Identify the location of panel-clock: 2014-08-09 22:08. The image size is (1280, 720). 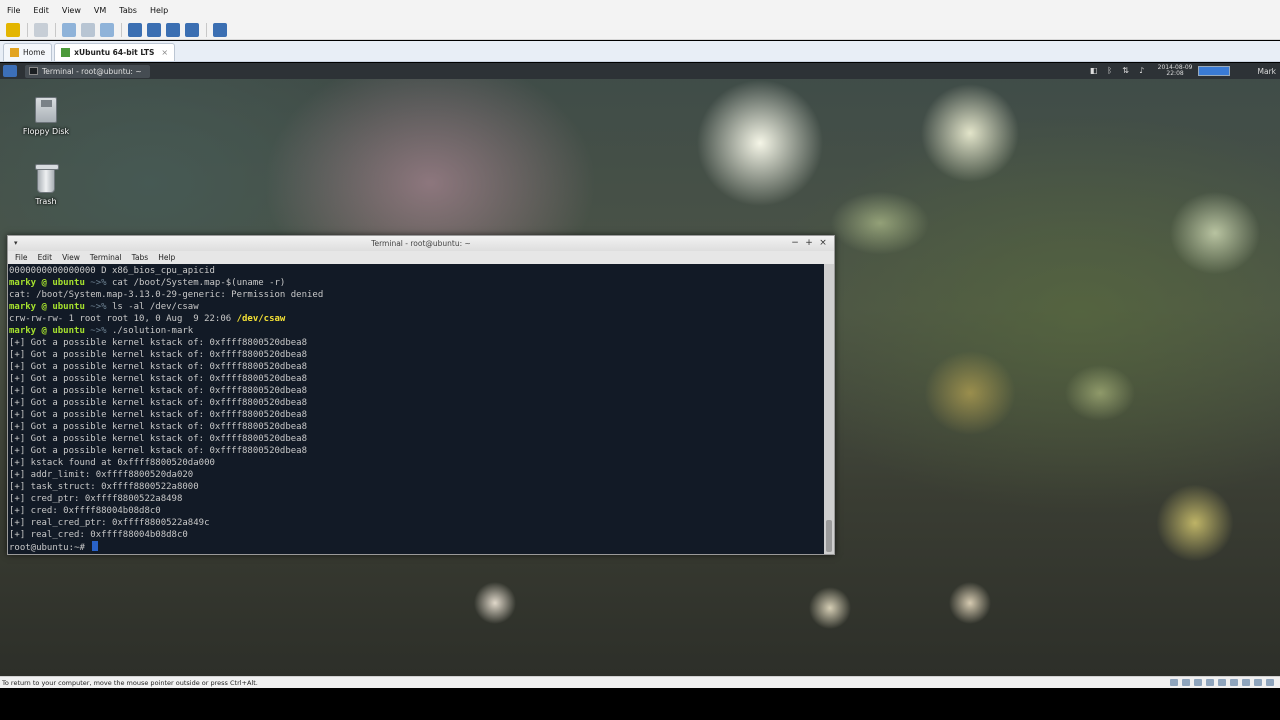
(1175, 71).